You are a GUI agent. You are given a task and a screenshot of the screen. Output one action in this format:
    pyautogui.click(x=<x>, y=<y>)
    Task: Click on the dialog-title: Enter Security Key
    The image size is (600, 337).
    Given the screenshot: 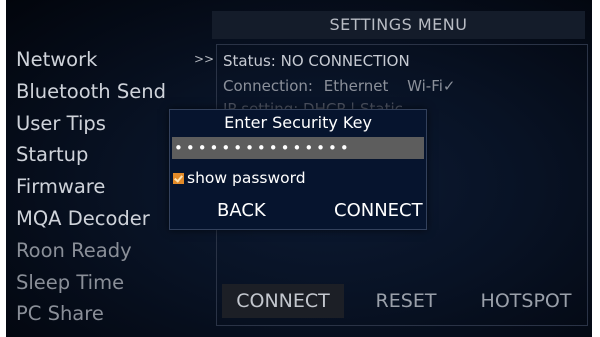 What is the action you would take?
    pyautogui.click(x=298, y=122)
    